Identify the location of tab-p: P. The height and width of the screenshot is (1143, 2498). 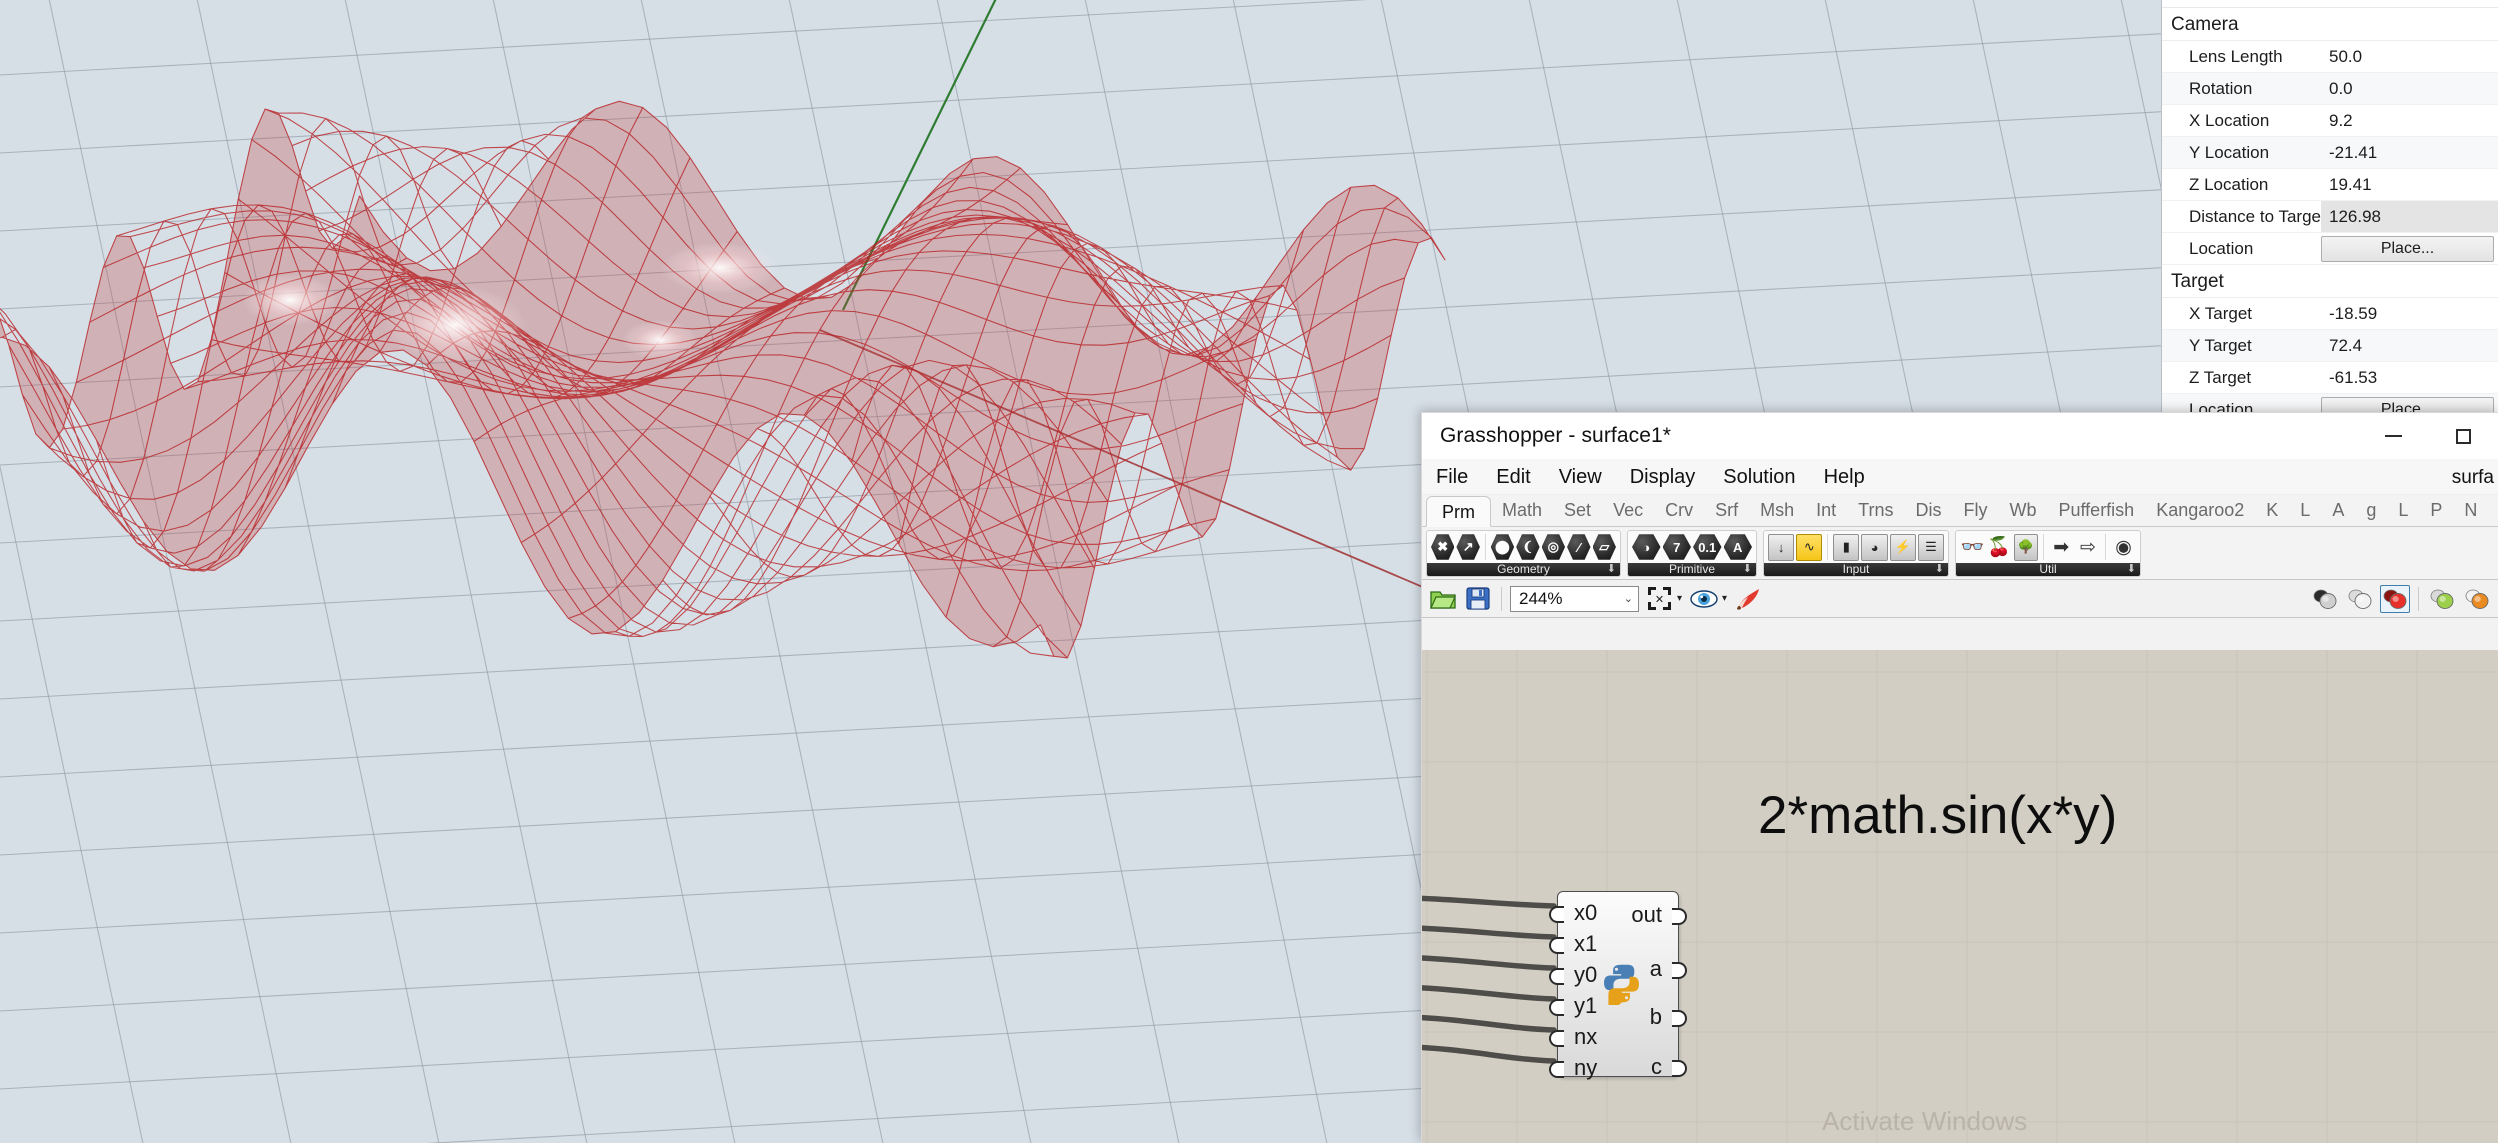
(2436, 510).